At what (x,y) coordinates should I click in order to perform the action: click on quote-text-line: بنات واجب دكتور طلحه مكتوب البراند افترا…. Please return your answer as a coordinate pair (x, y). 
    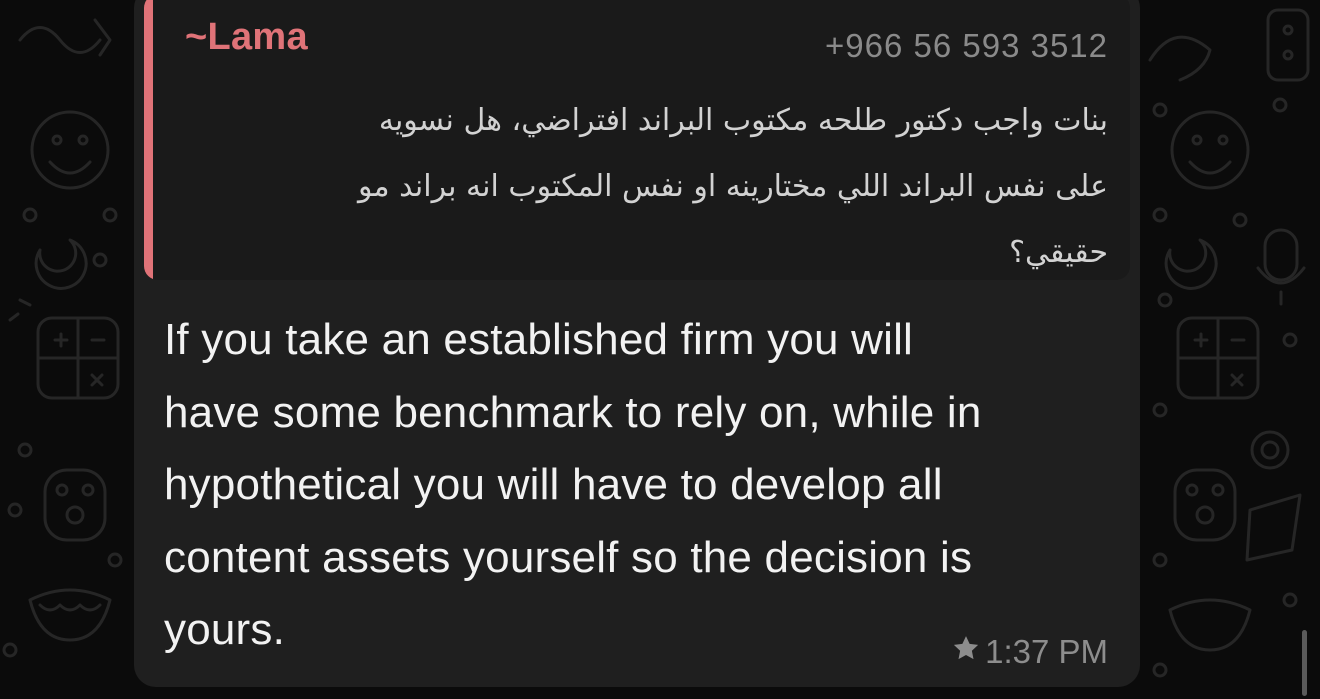
    Looking at the image, I should click on (743, 120).